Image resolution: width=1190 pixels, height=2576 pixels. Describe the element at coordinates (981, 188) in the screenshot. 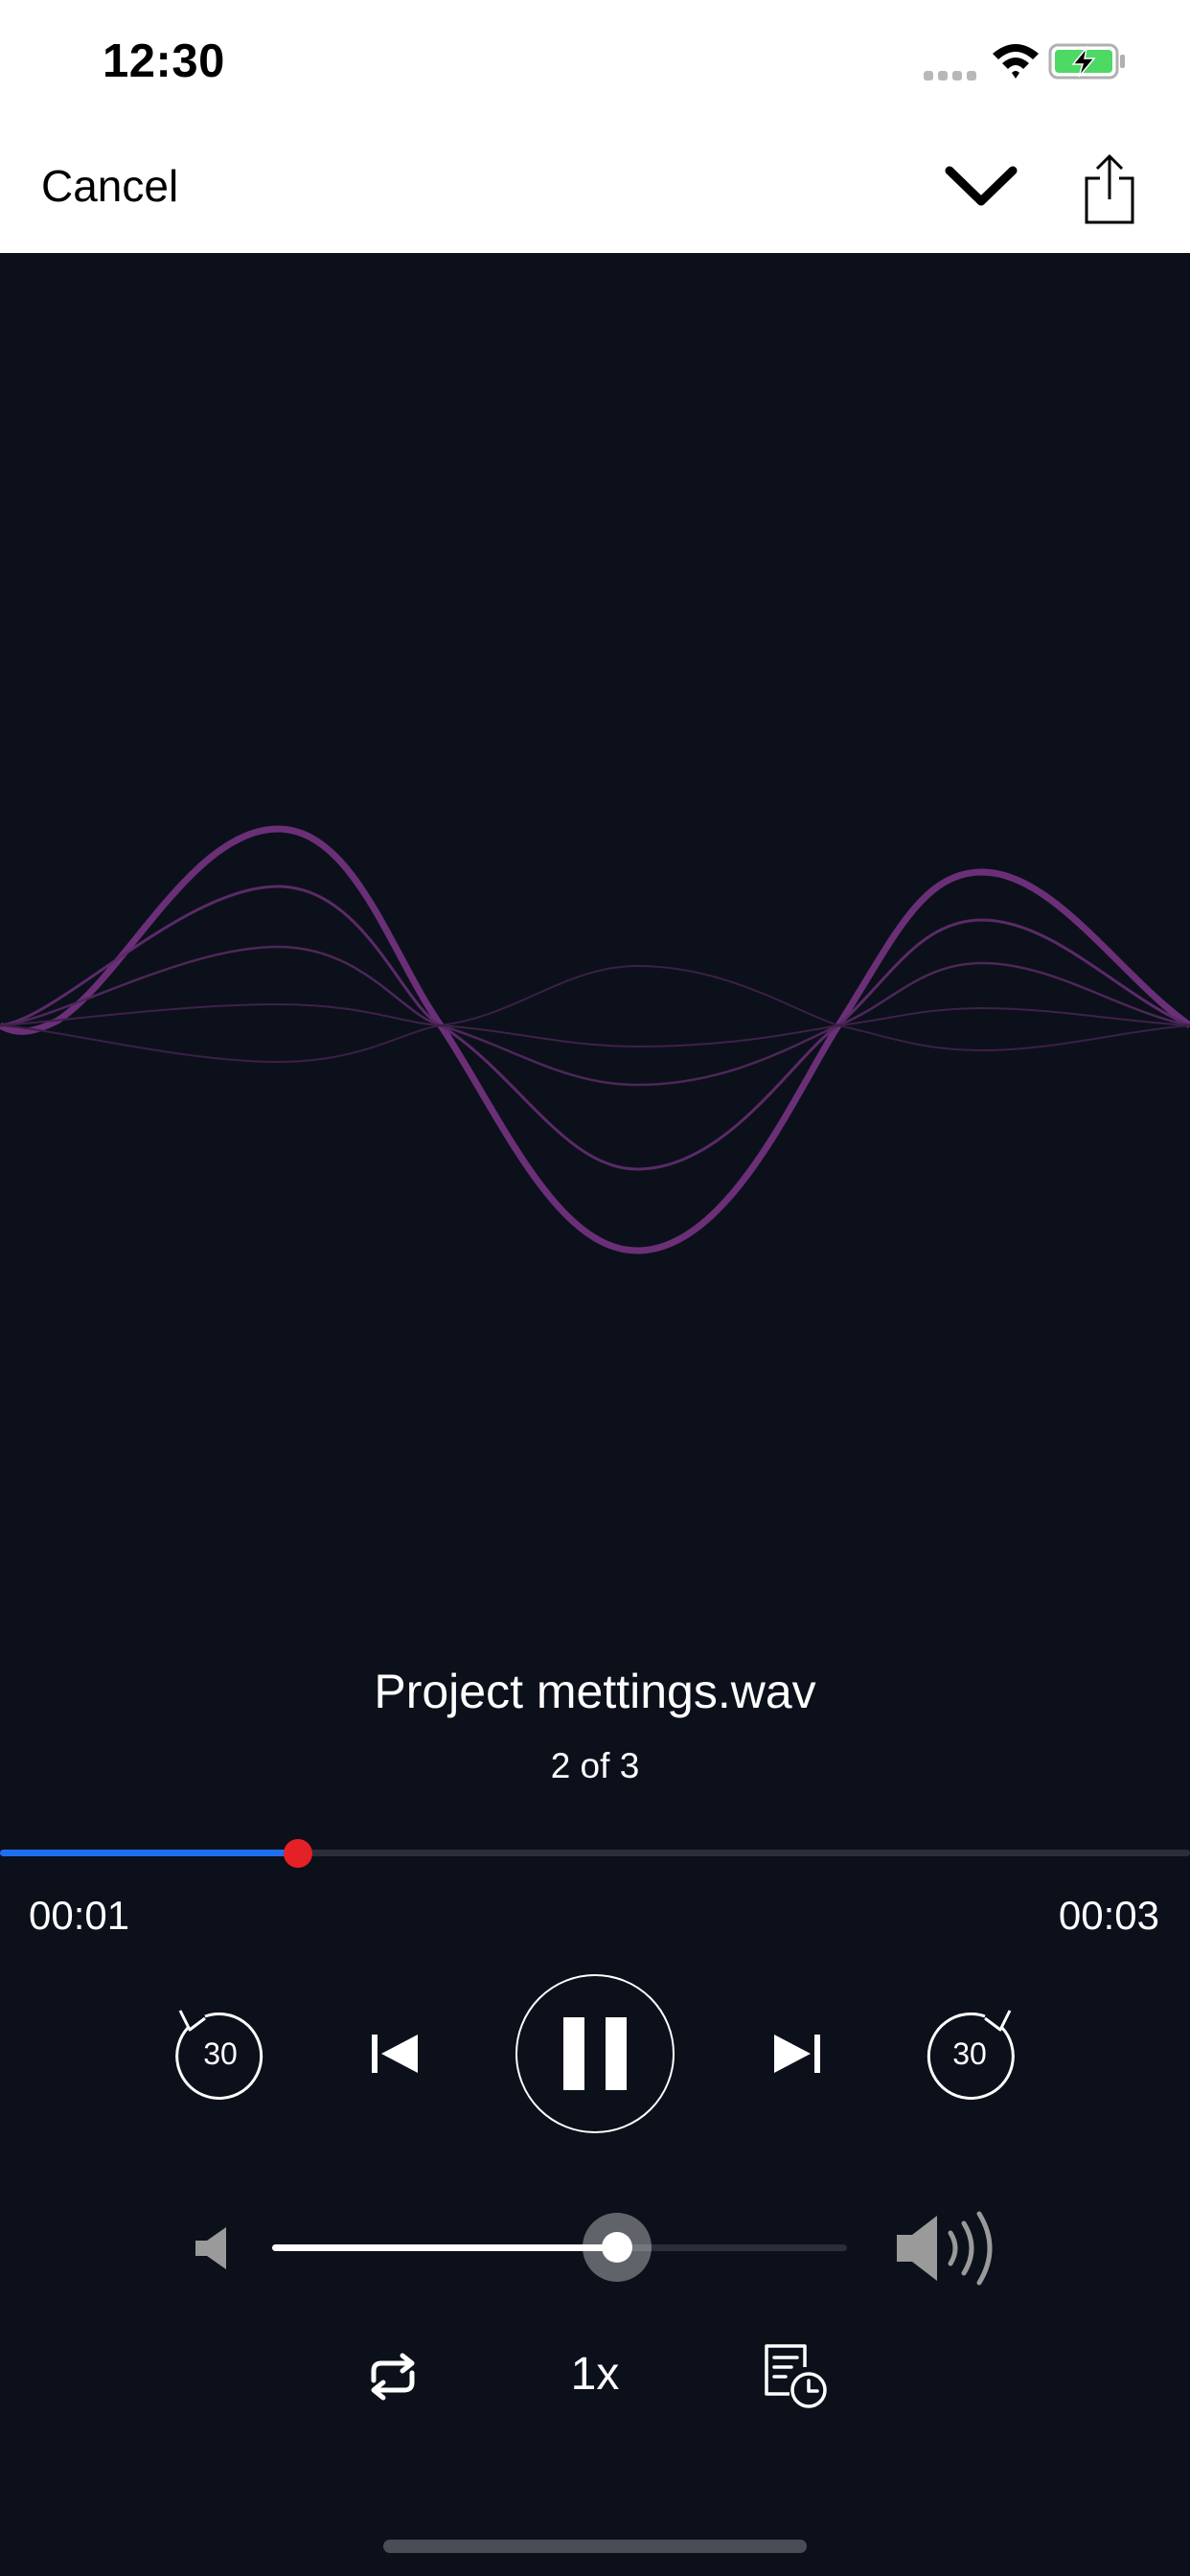

I see `chevron-down-icon` at that location.